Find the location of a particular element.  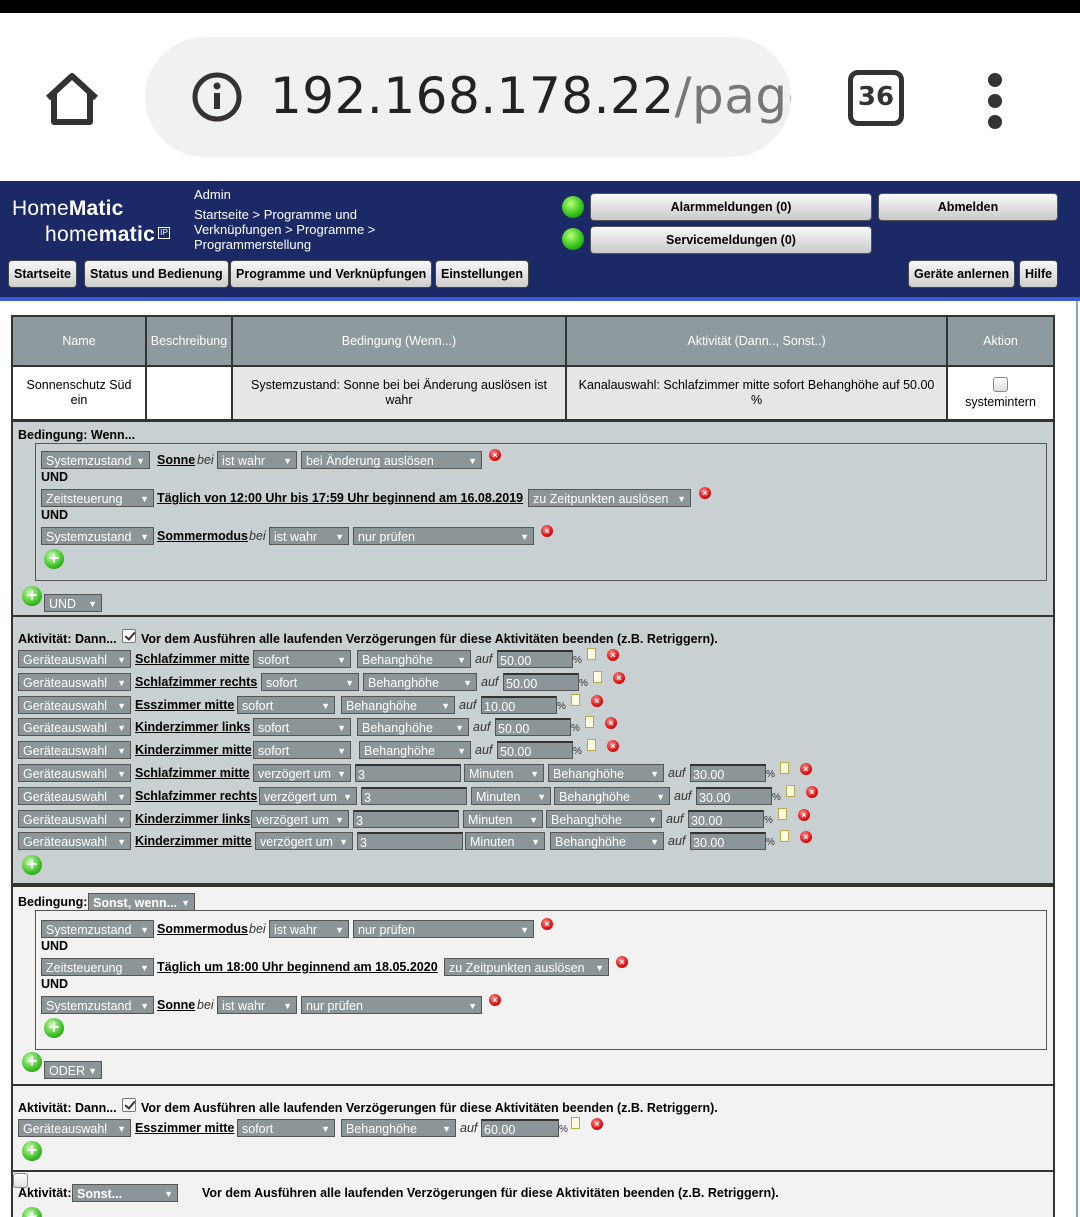

value-input: 10.00 is located at coordinates (519, 704).